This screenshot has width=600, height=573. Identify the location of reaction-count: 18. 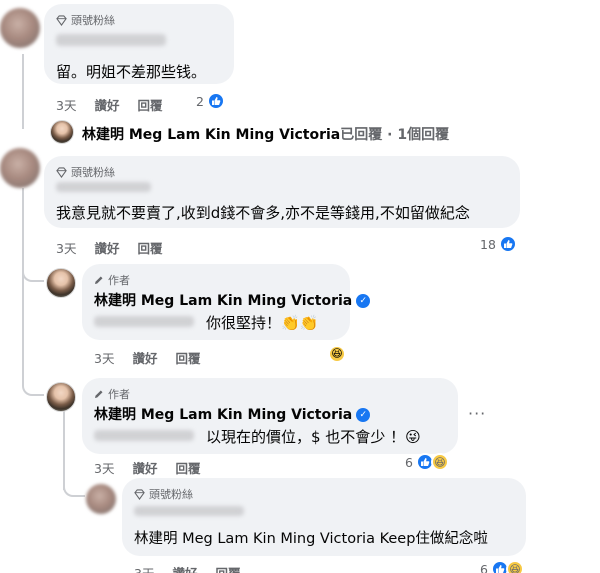
(498, 244).